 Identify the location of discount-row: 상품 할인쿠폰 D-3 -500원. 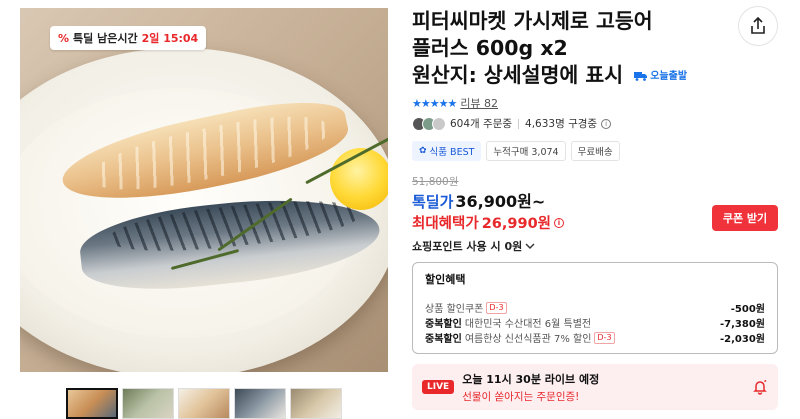
(595, 307).